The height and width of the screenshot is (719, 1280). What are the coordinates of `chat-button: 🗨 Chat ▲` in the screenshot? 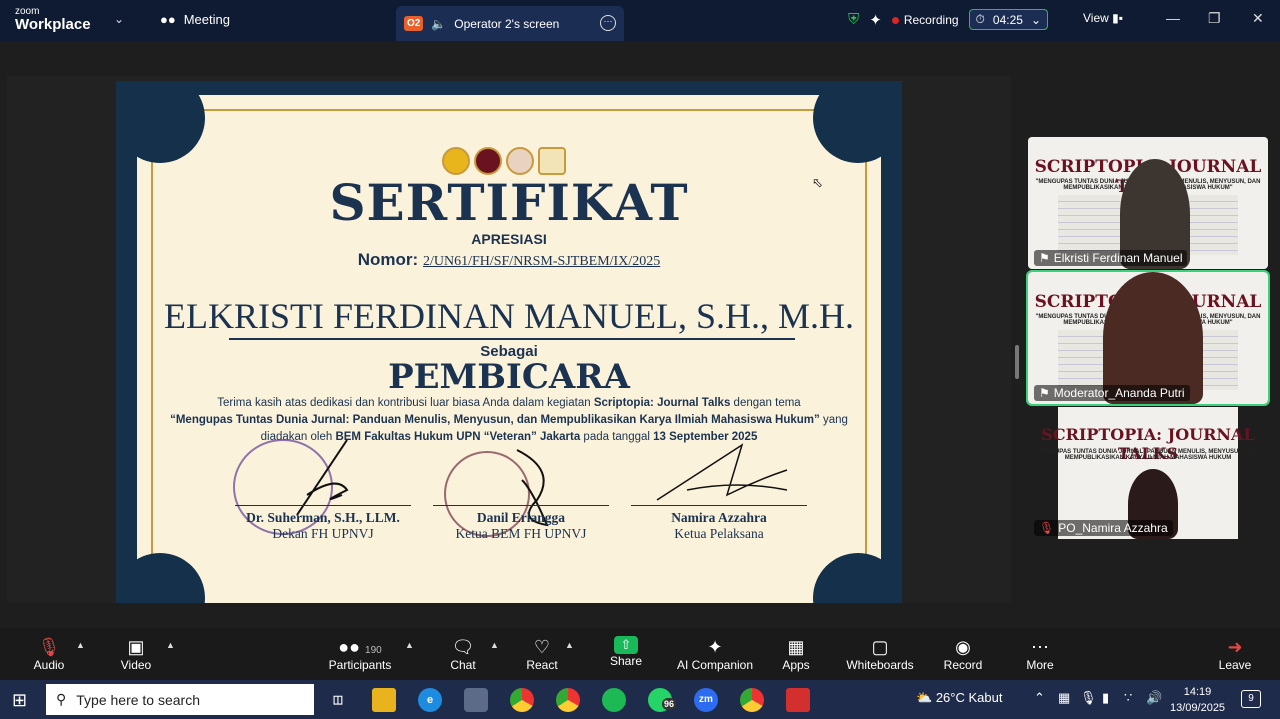 It's located at (463, 654).